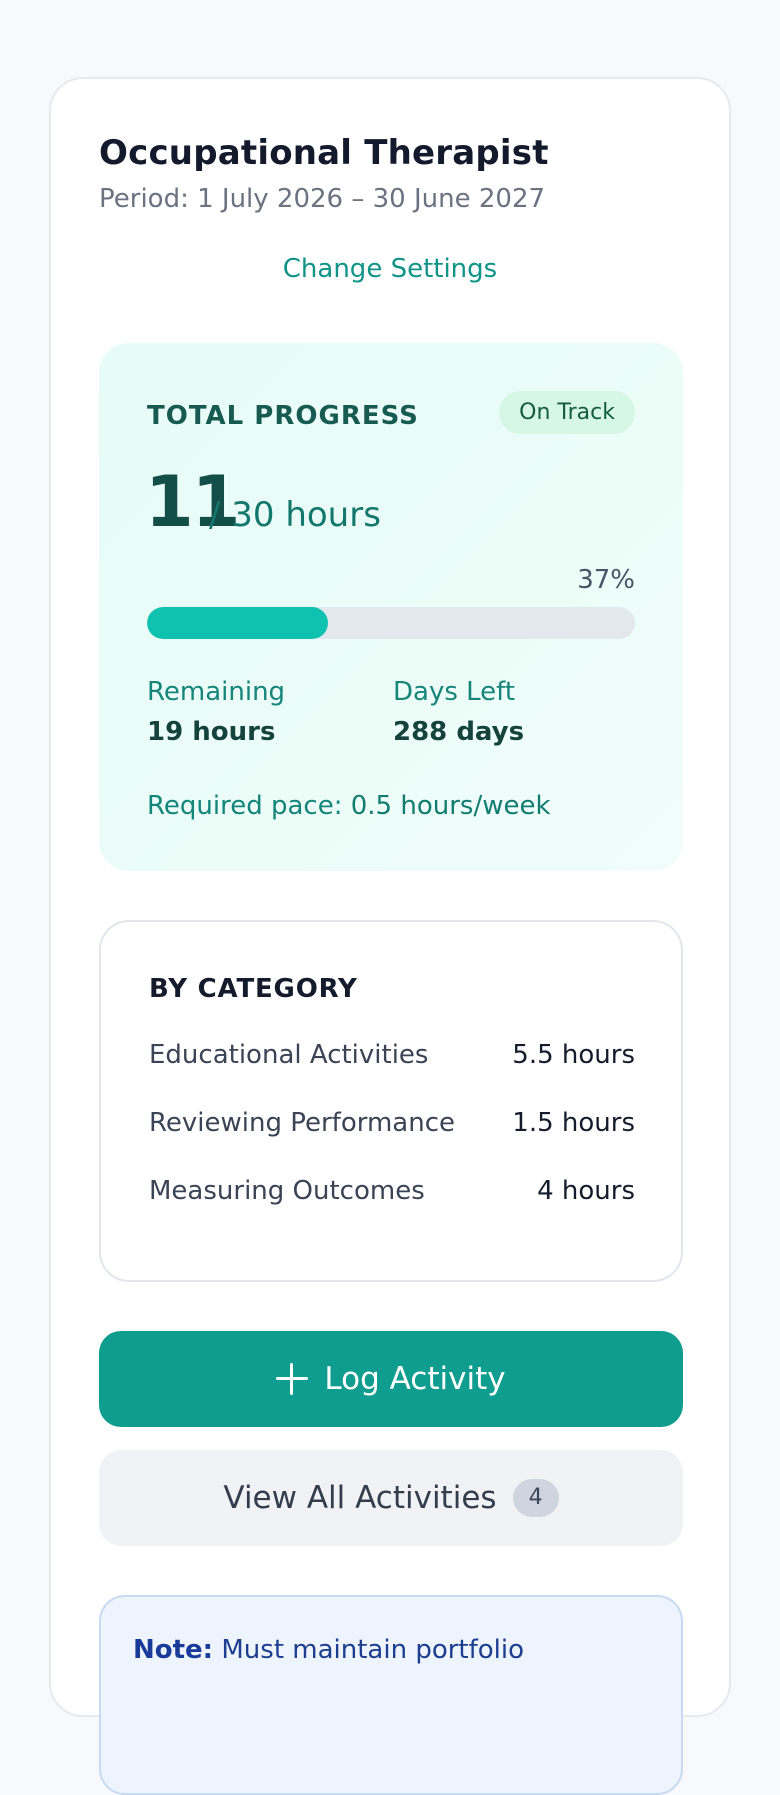 Image resolution: width=780 pixels, height=1795 pixels. I want to click on activity-count-badge: 4, so click(535, 1498).